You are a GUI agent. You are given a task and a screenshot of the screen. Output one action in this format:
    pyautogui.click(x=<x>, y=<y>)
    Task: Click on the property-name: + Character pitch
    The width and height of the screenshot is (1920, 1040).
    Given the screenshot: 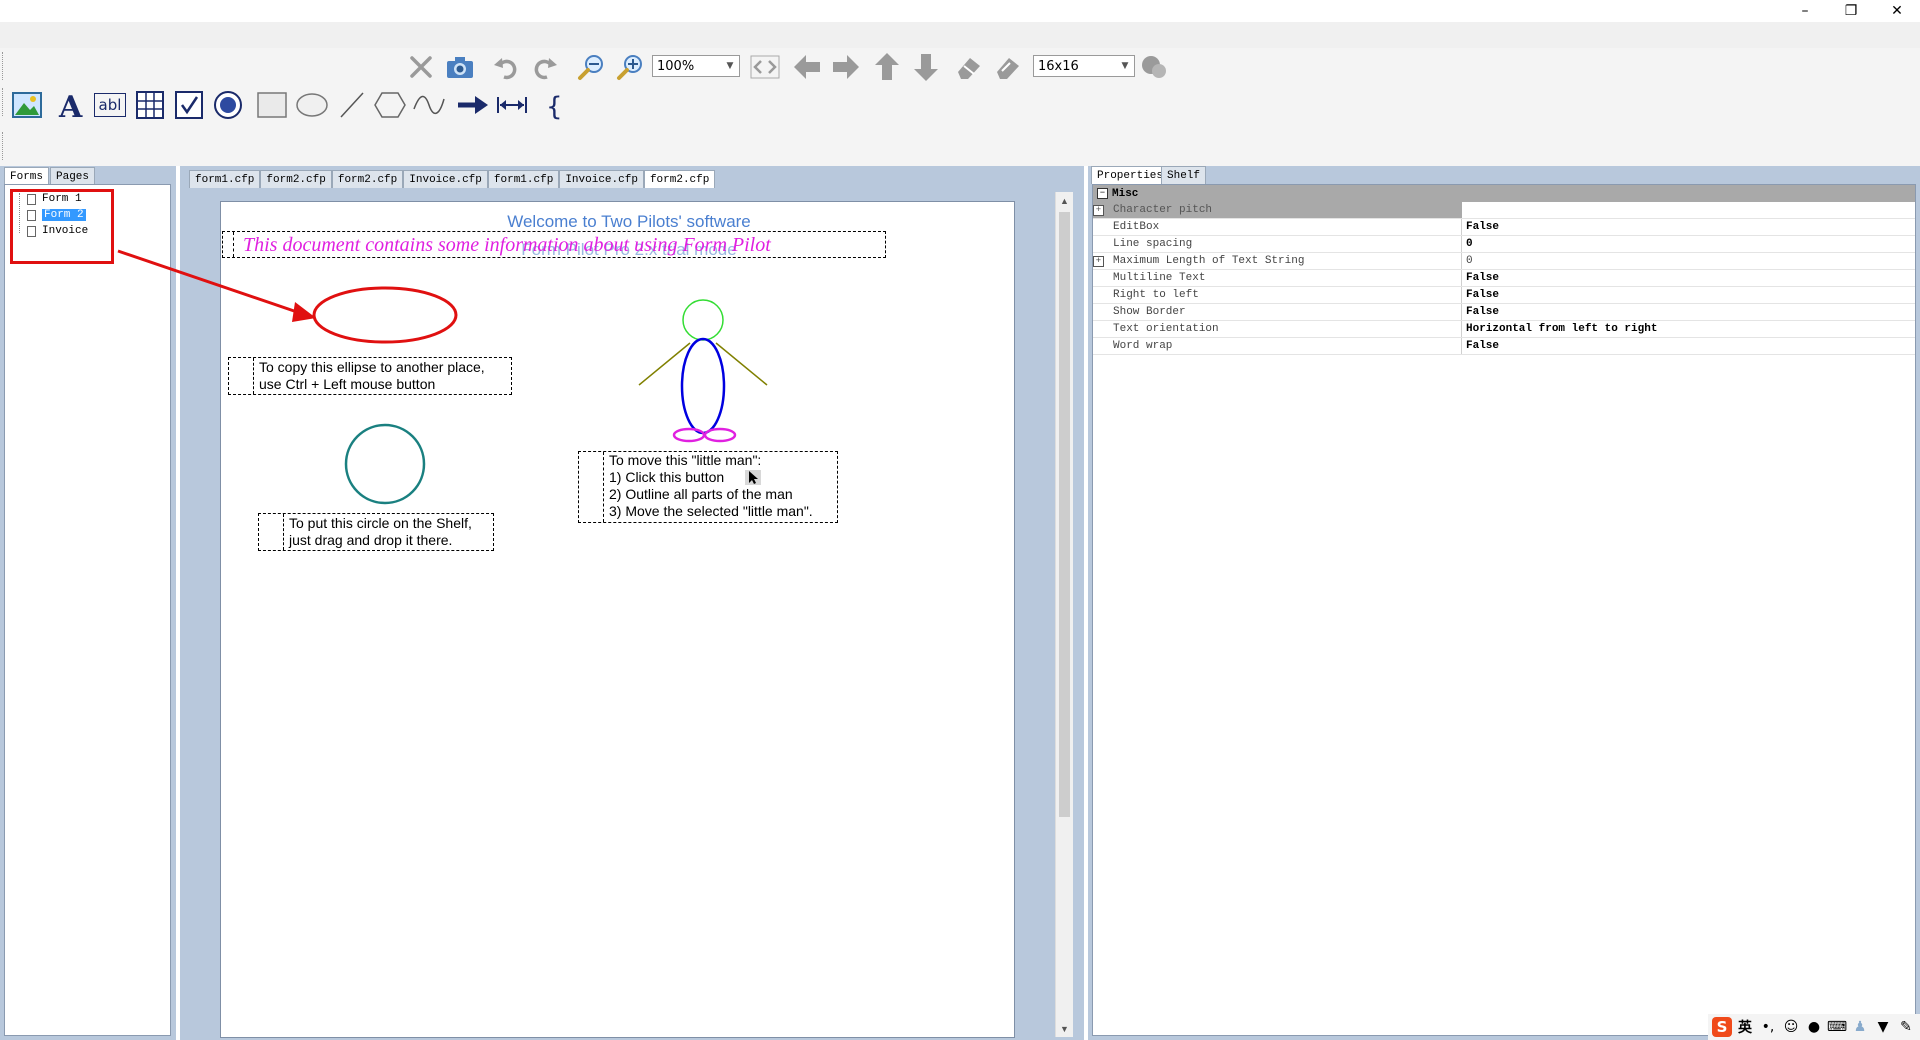 What is the action you would take?
    pyautogui.click(x=1277, y=210)
    